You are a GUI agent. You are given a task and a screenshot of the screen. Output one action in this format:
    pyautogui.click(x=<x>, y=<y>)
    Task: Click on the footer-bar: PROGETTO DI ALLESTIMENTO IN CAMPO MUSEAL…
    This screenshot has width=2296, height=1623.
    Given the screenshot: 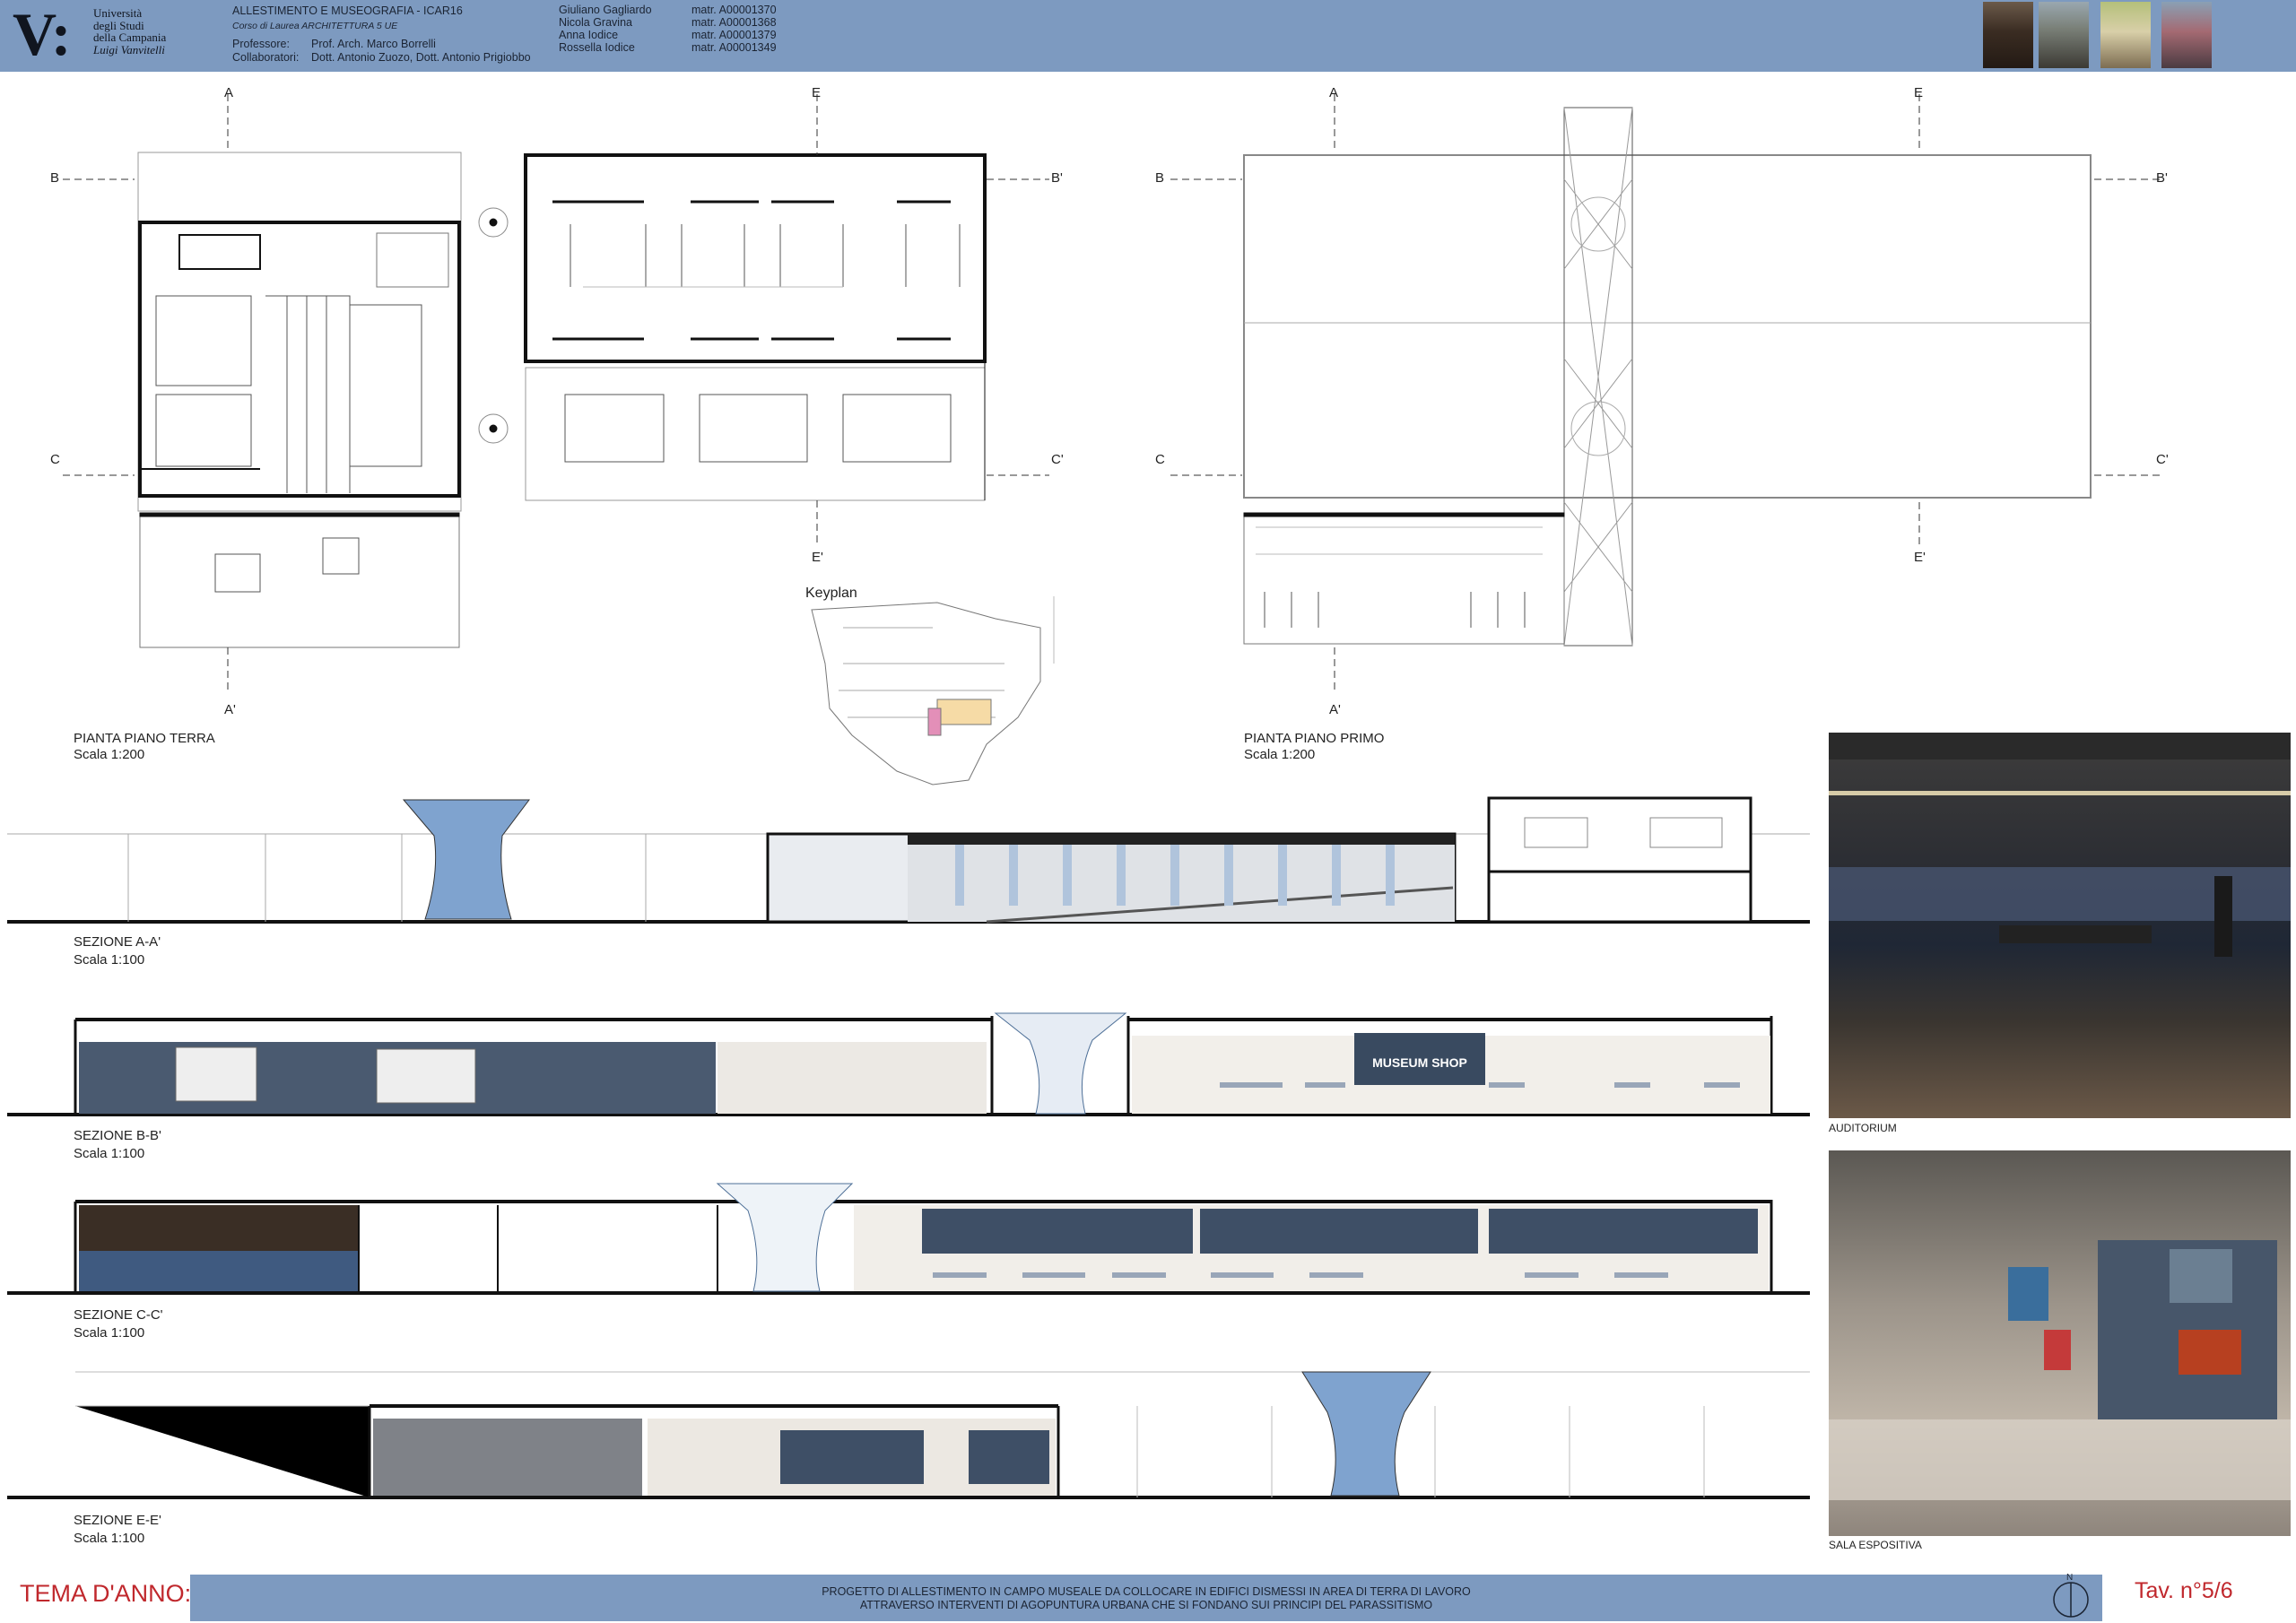 What is the action you would take?
    pyautogui.click(x=1146, y=1597)
    